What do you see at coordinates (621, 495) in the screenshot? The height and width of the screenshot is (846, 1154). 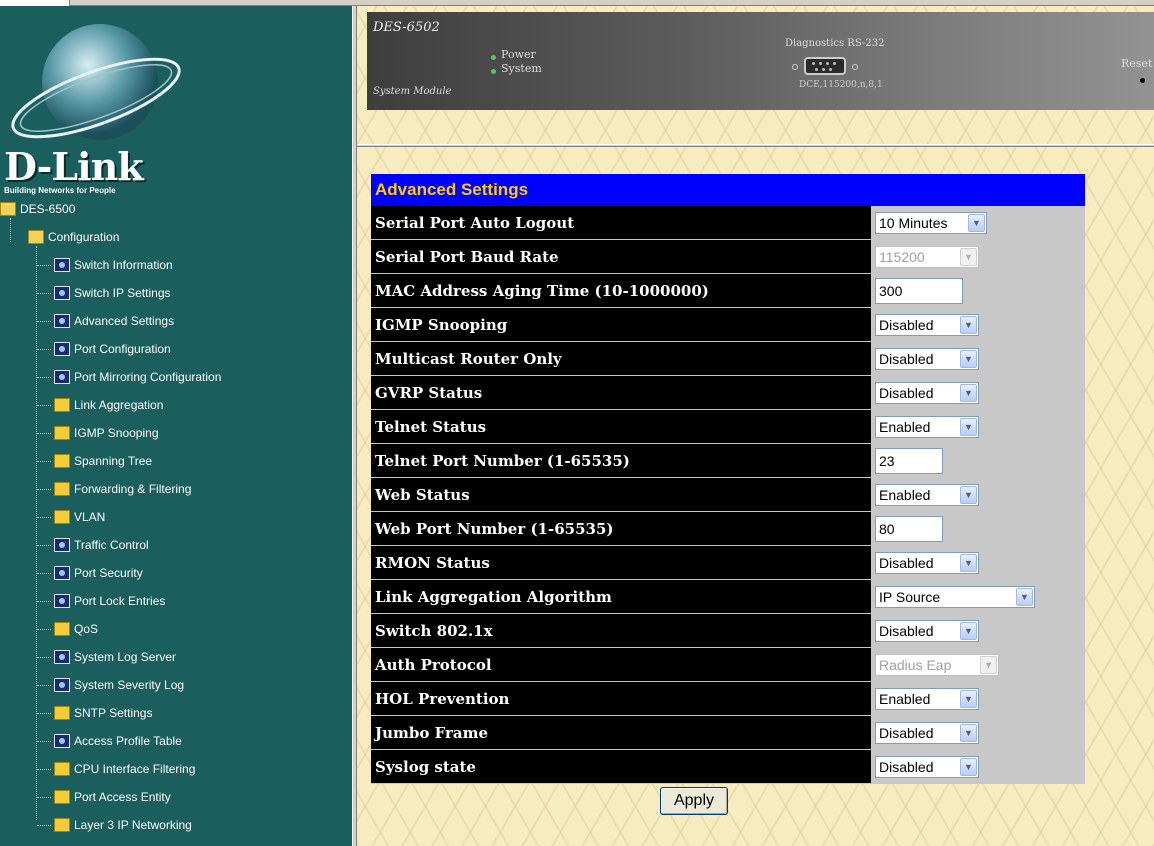 I see `setting-label: Web Status` at bounding box center [621, 495].